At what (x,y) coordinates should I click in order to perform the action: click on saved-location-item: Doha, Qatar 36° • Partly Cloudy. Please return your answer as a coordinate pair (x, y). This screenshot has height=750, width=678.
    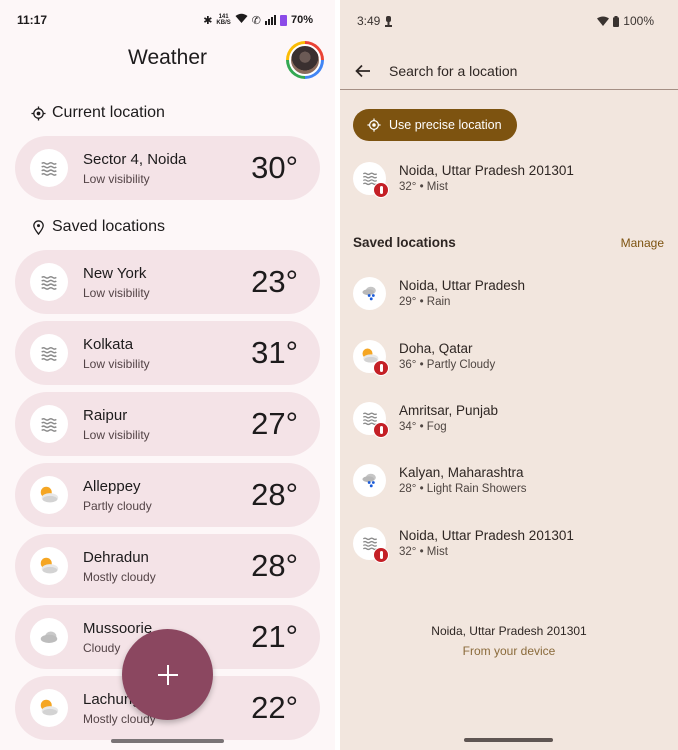
    Looking at the image, I should click on (508, 357).